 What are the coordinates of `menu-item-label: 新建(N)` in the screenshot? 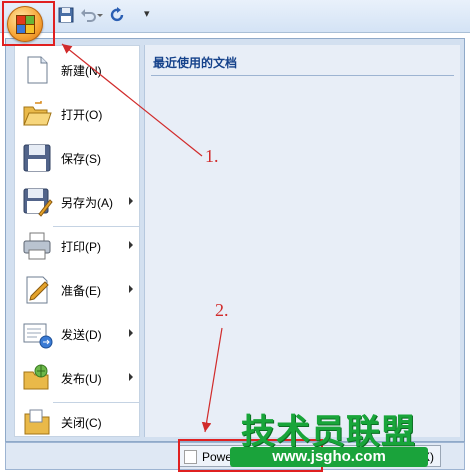 It's located at (81, 70).